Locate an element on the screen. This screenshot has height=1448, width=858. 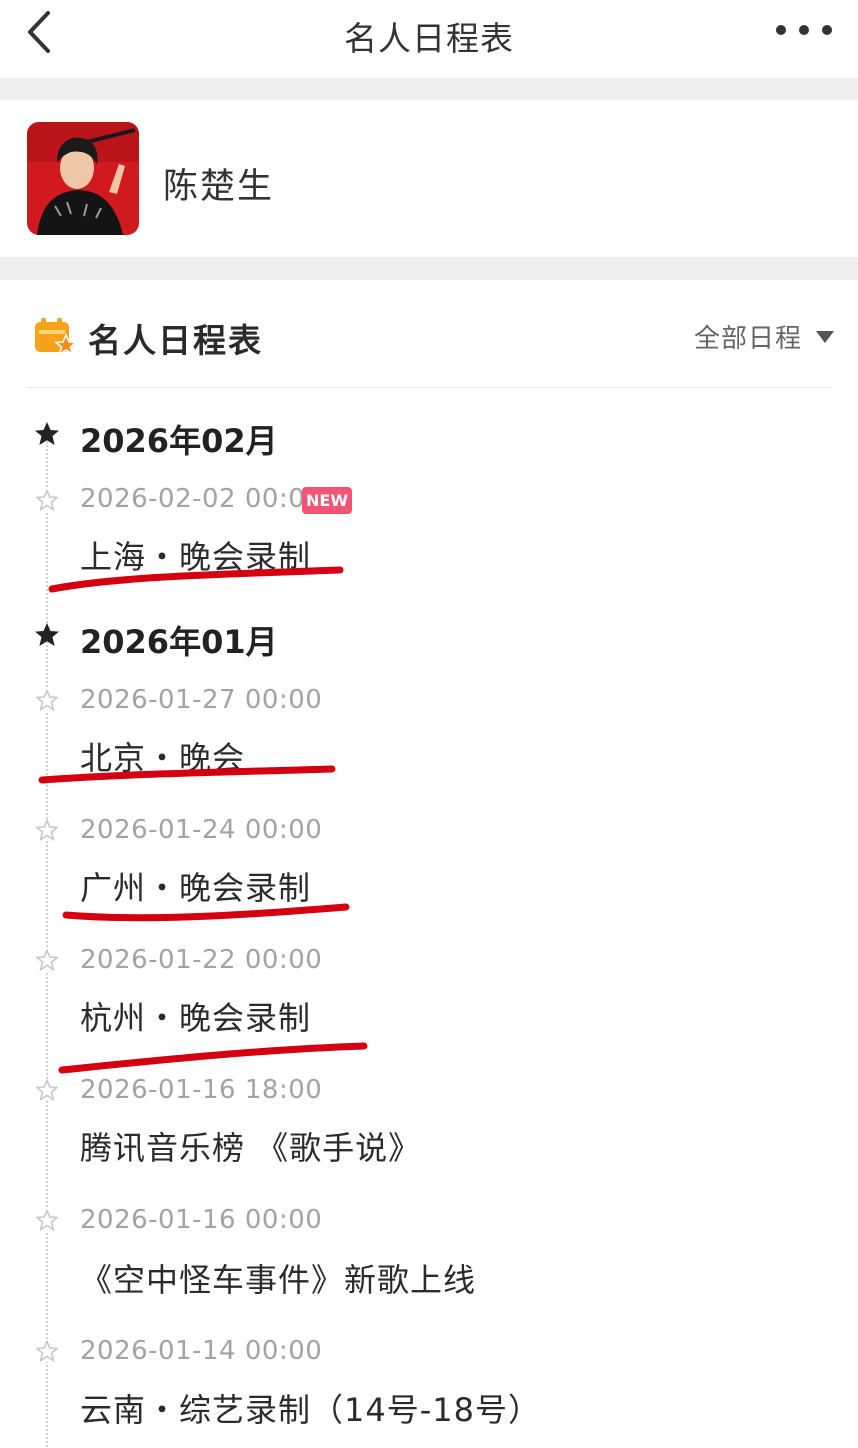
entry-time: 2026-01-22 00:00 is located at coordinates (201, 960).